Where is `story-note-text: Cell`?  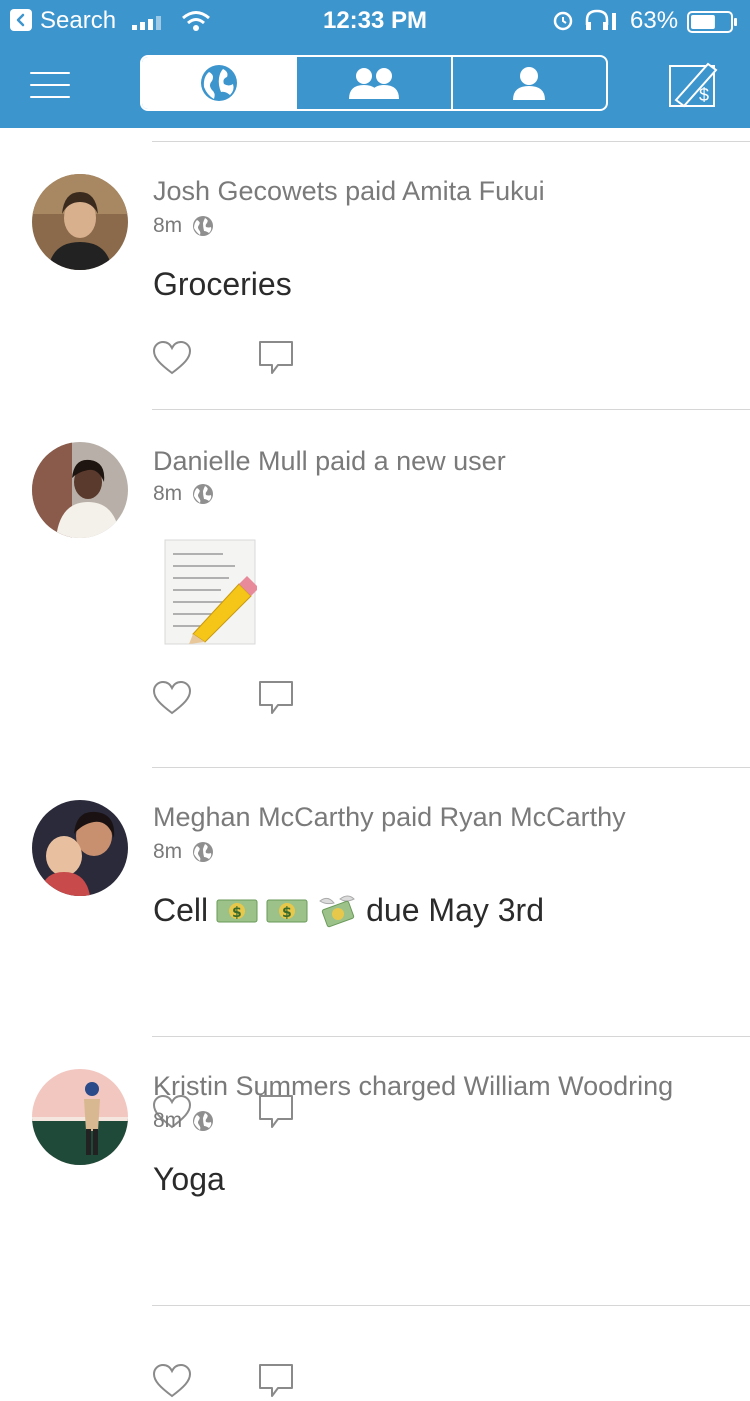 story-note-text: Cell is located at coordinates (181, 910).